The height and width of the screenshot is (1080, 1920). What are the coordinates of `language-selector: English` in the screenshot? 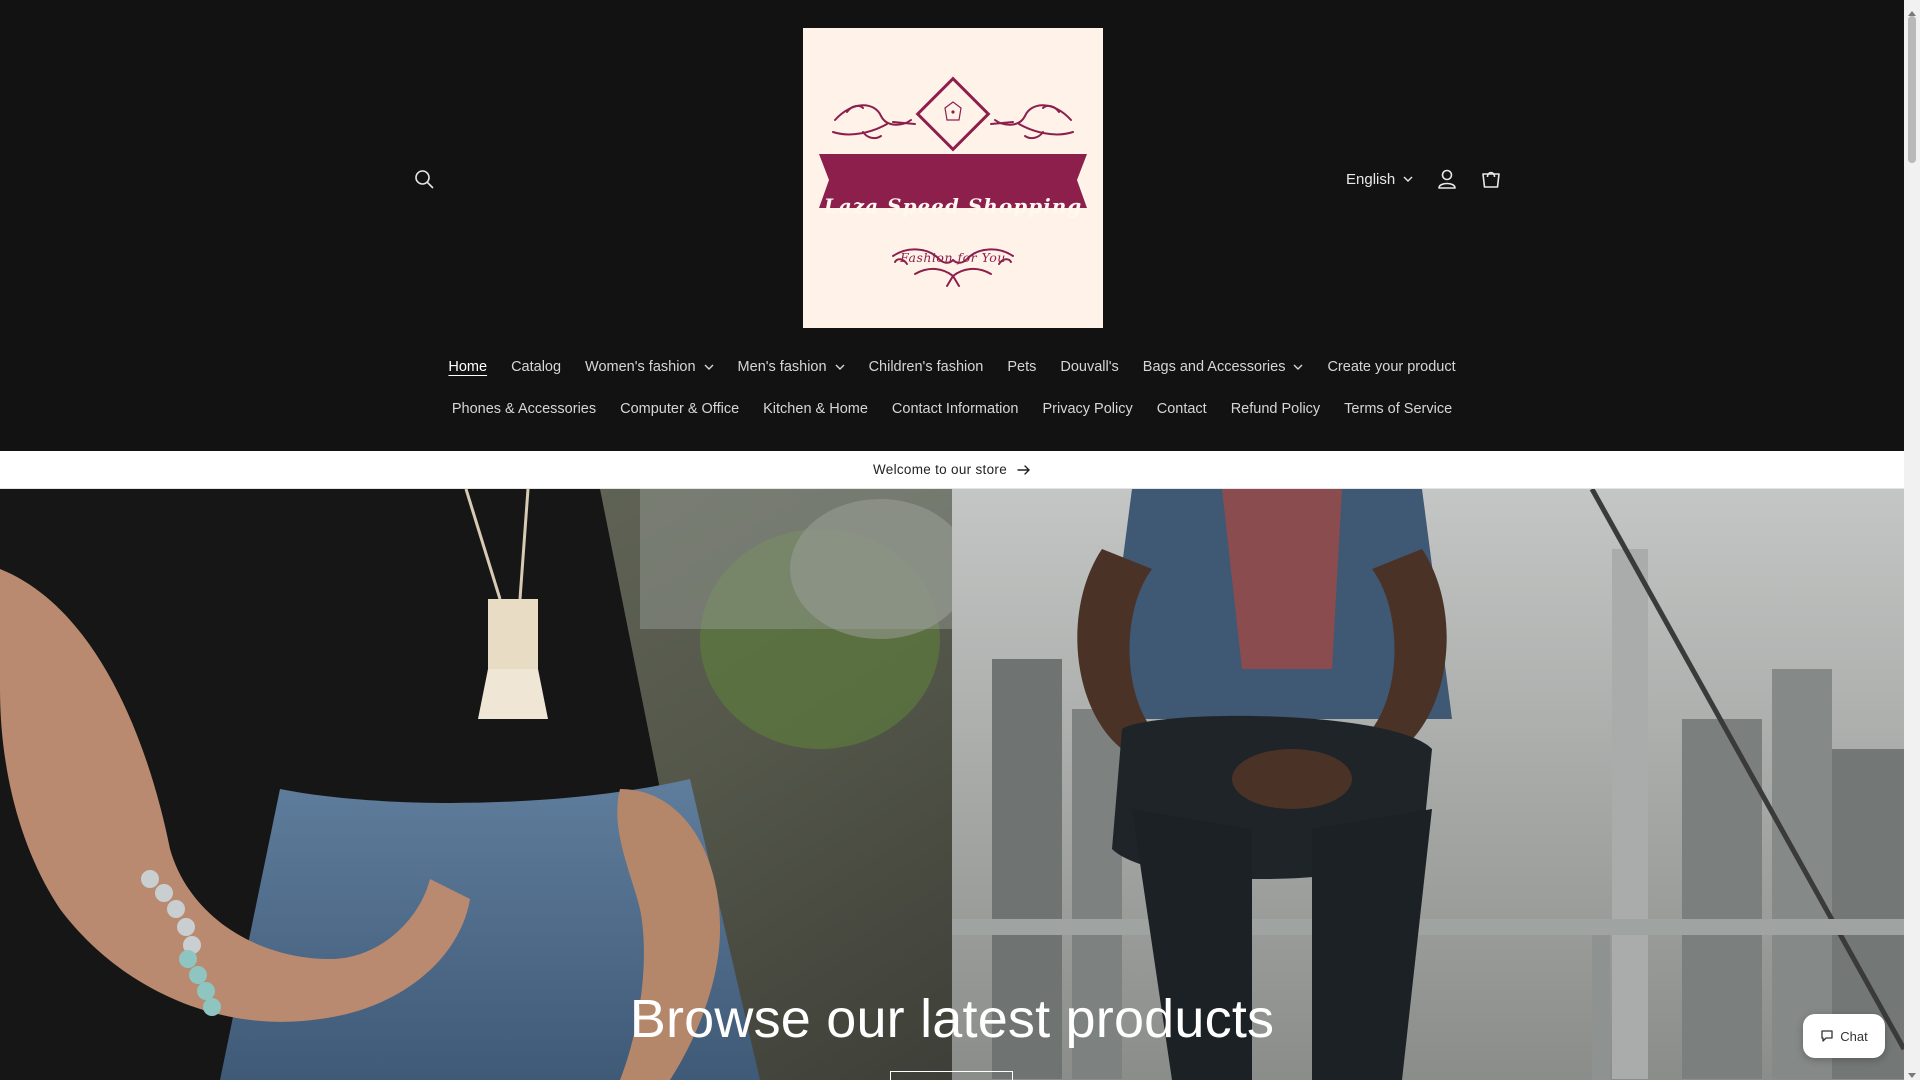 It's located at (1379, 179).